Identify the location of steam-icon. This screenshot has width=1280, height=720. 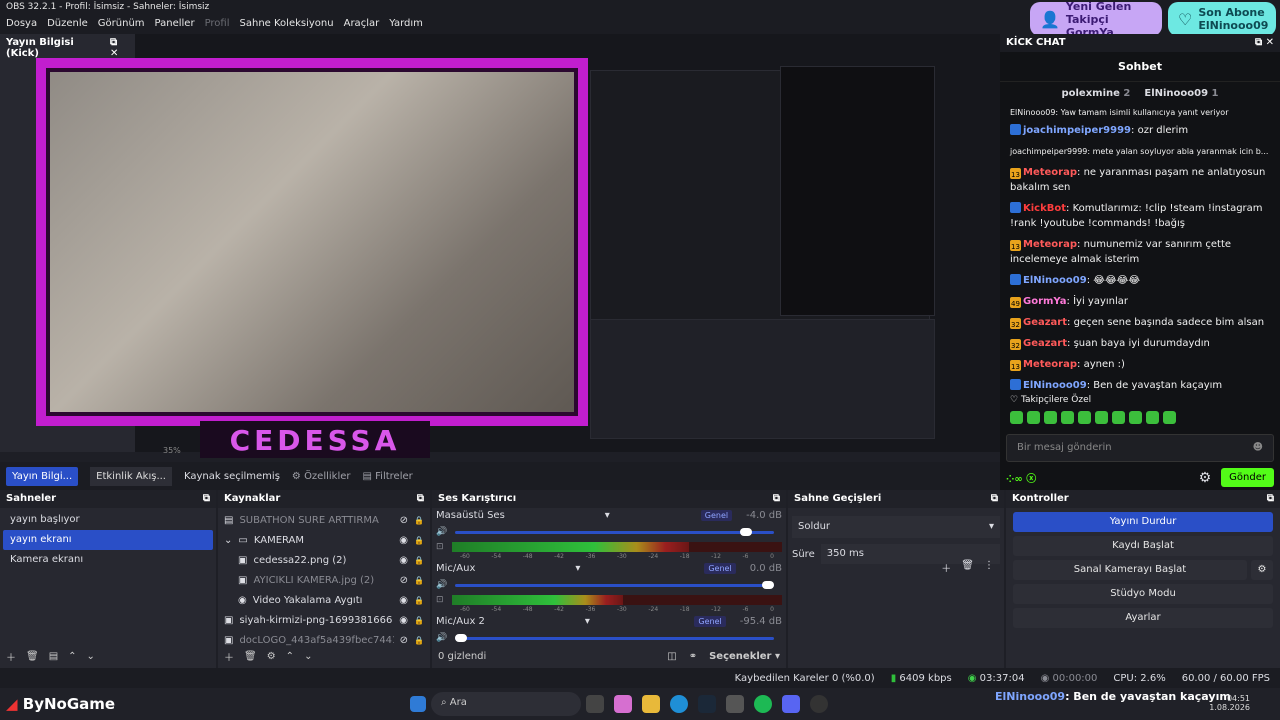
(707, 704).